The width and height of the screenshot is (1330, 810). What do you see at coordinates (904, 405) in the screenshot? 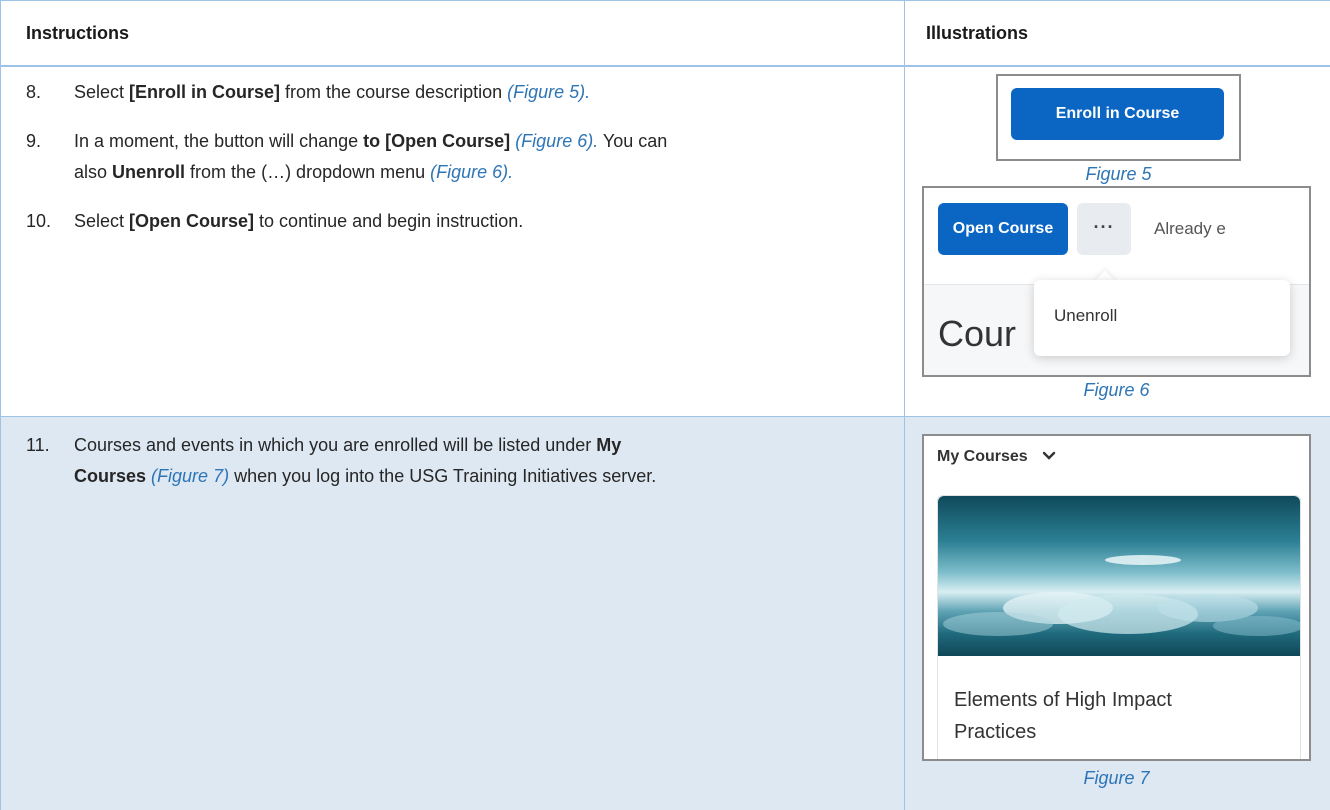
I see `column-divider` at bounding box center [904, 405].